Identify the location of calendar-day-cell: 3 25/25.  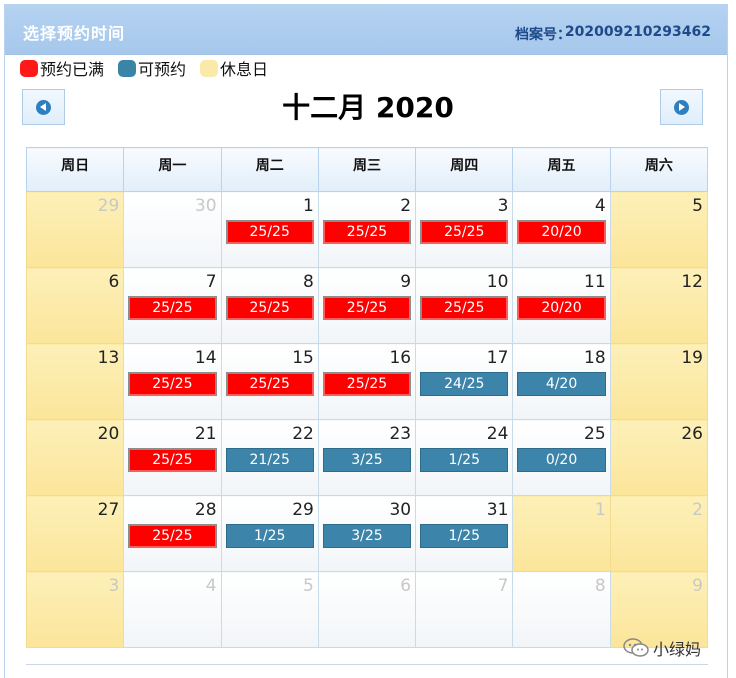
(464, 229).